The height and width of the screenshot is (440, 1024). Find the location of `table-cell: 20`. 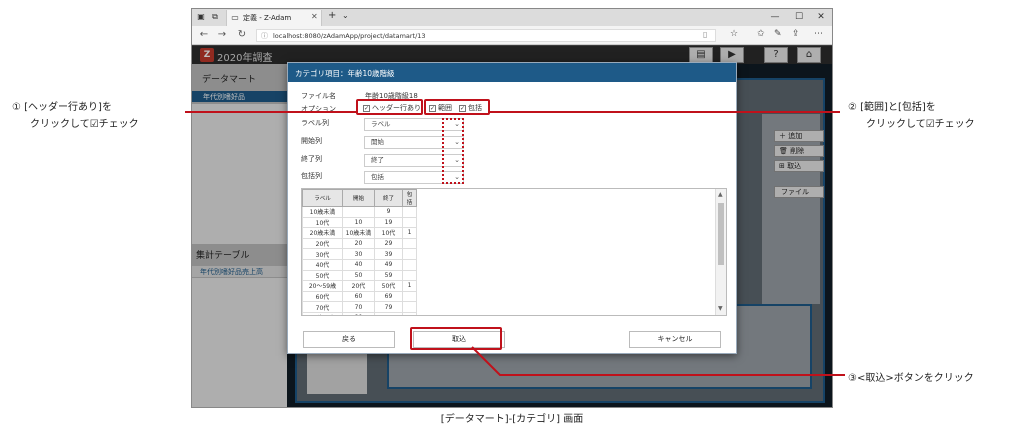

table-cell: 20 is located at coordinates (358, 243).